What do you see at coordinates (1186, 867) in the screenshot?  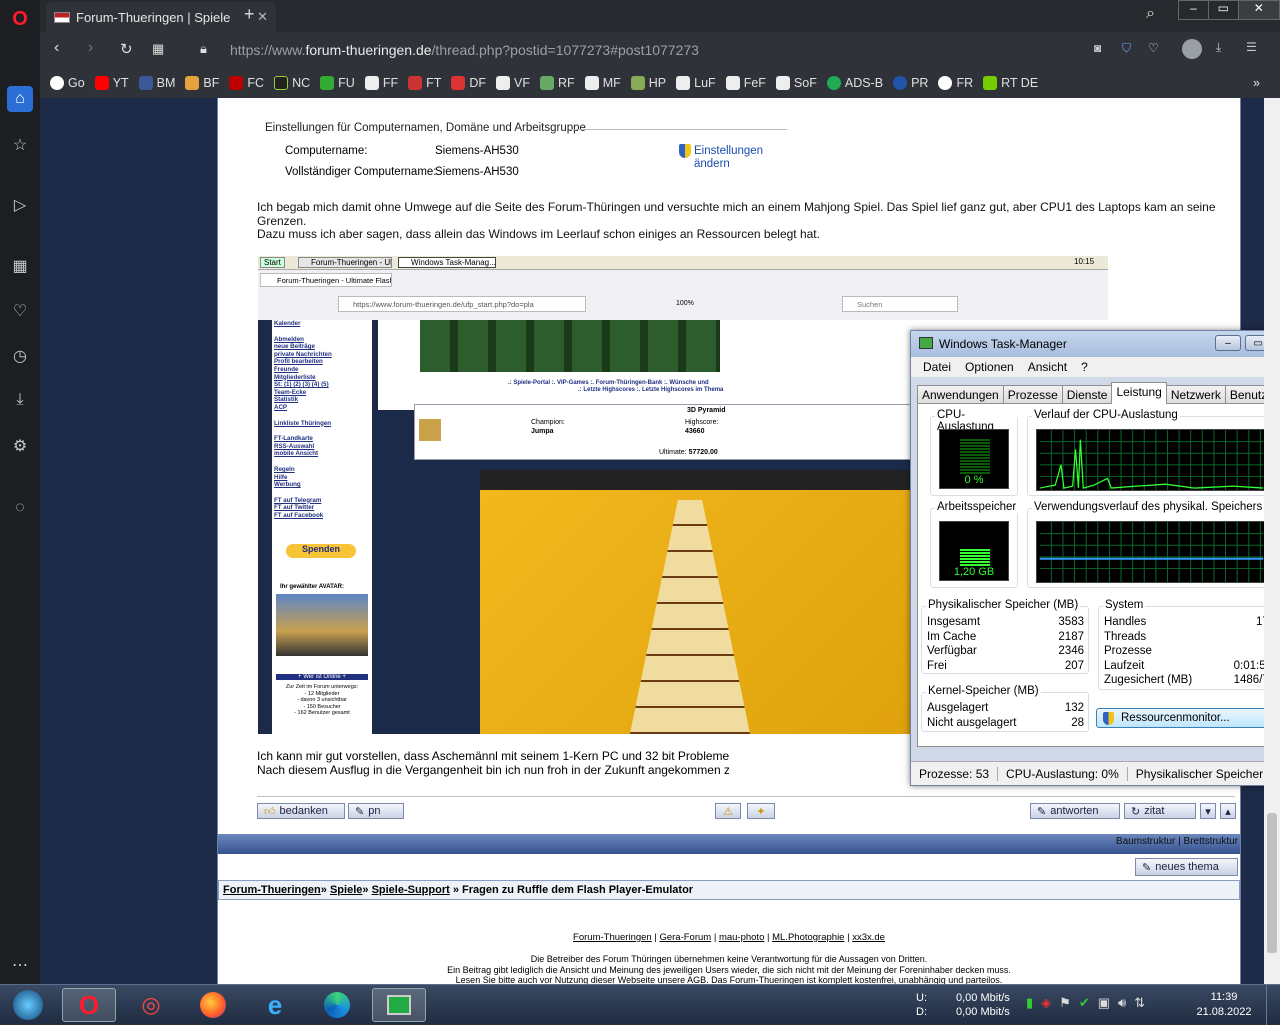 I see `new-thread-button: ✎ neues thema` at bounding box center [1186, 867].